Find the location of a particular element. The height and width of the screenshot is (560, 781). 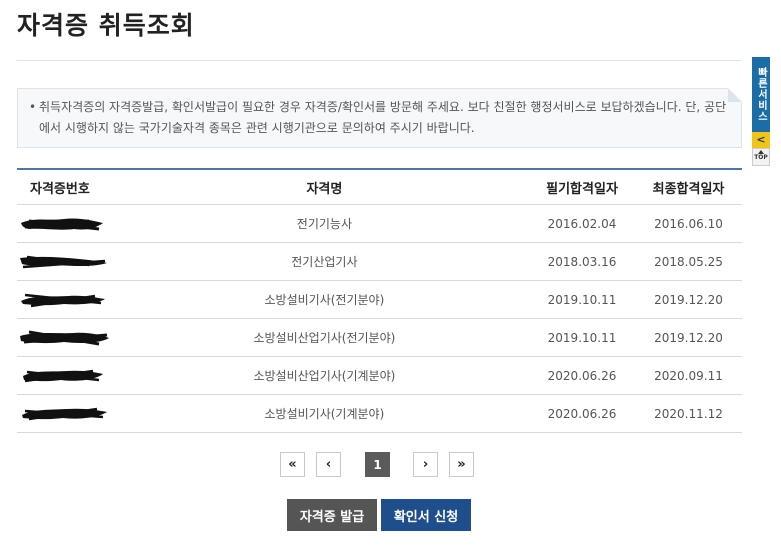

table-row: 소방설비기사(전기분야) 2019.10.11 2019.12.20 is located at coordinates (379, 299).